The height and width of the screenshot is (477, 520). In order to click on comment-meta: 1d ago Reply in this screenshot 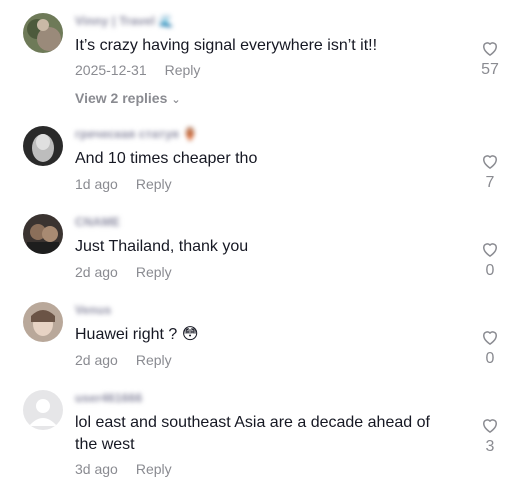, I will do `click(123, 184)`.